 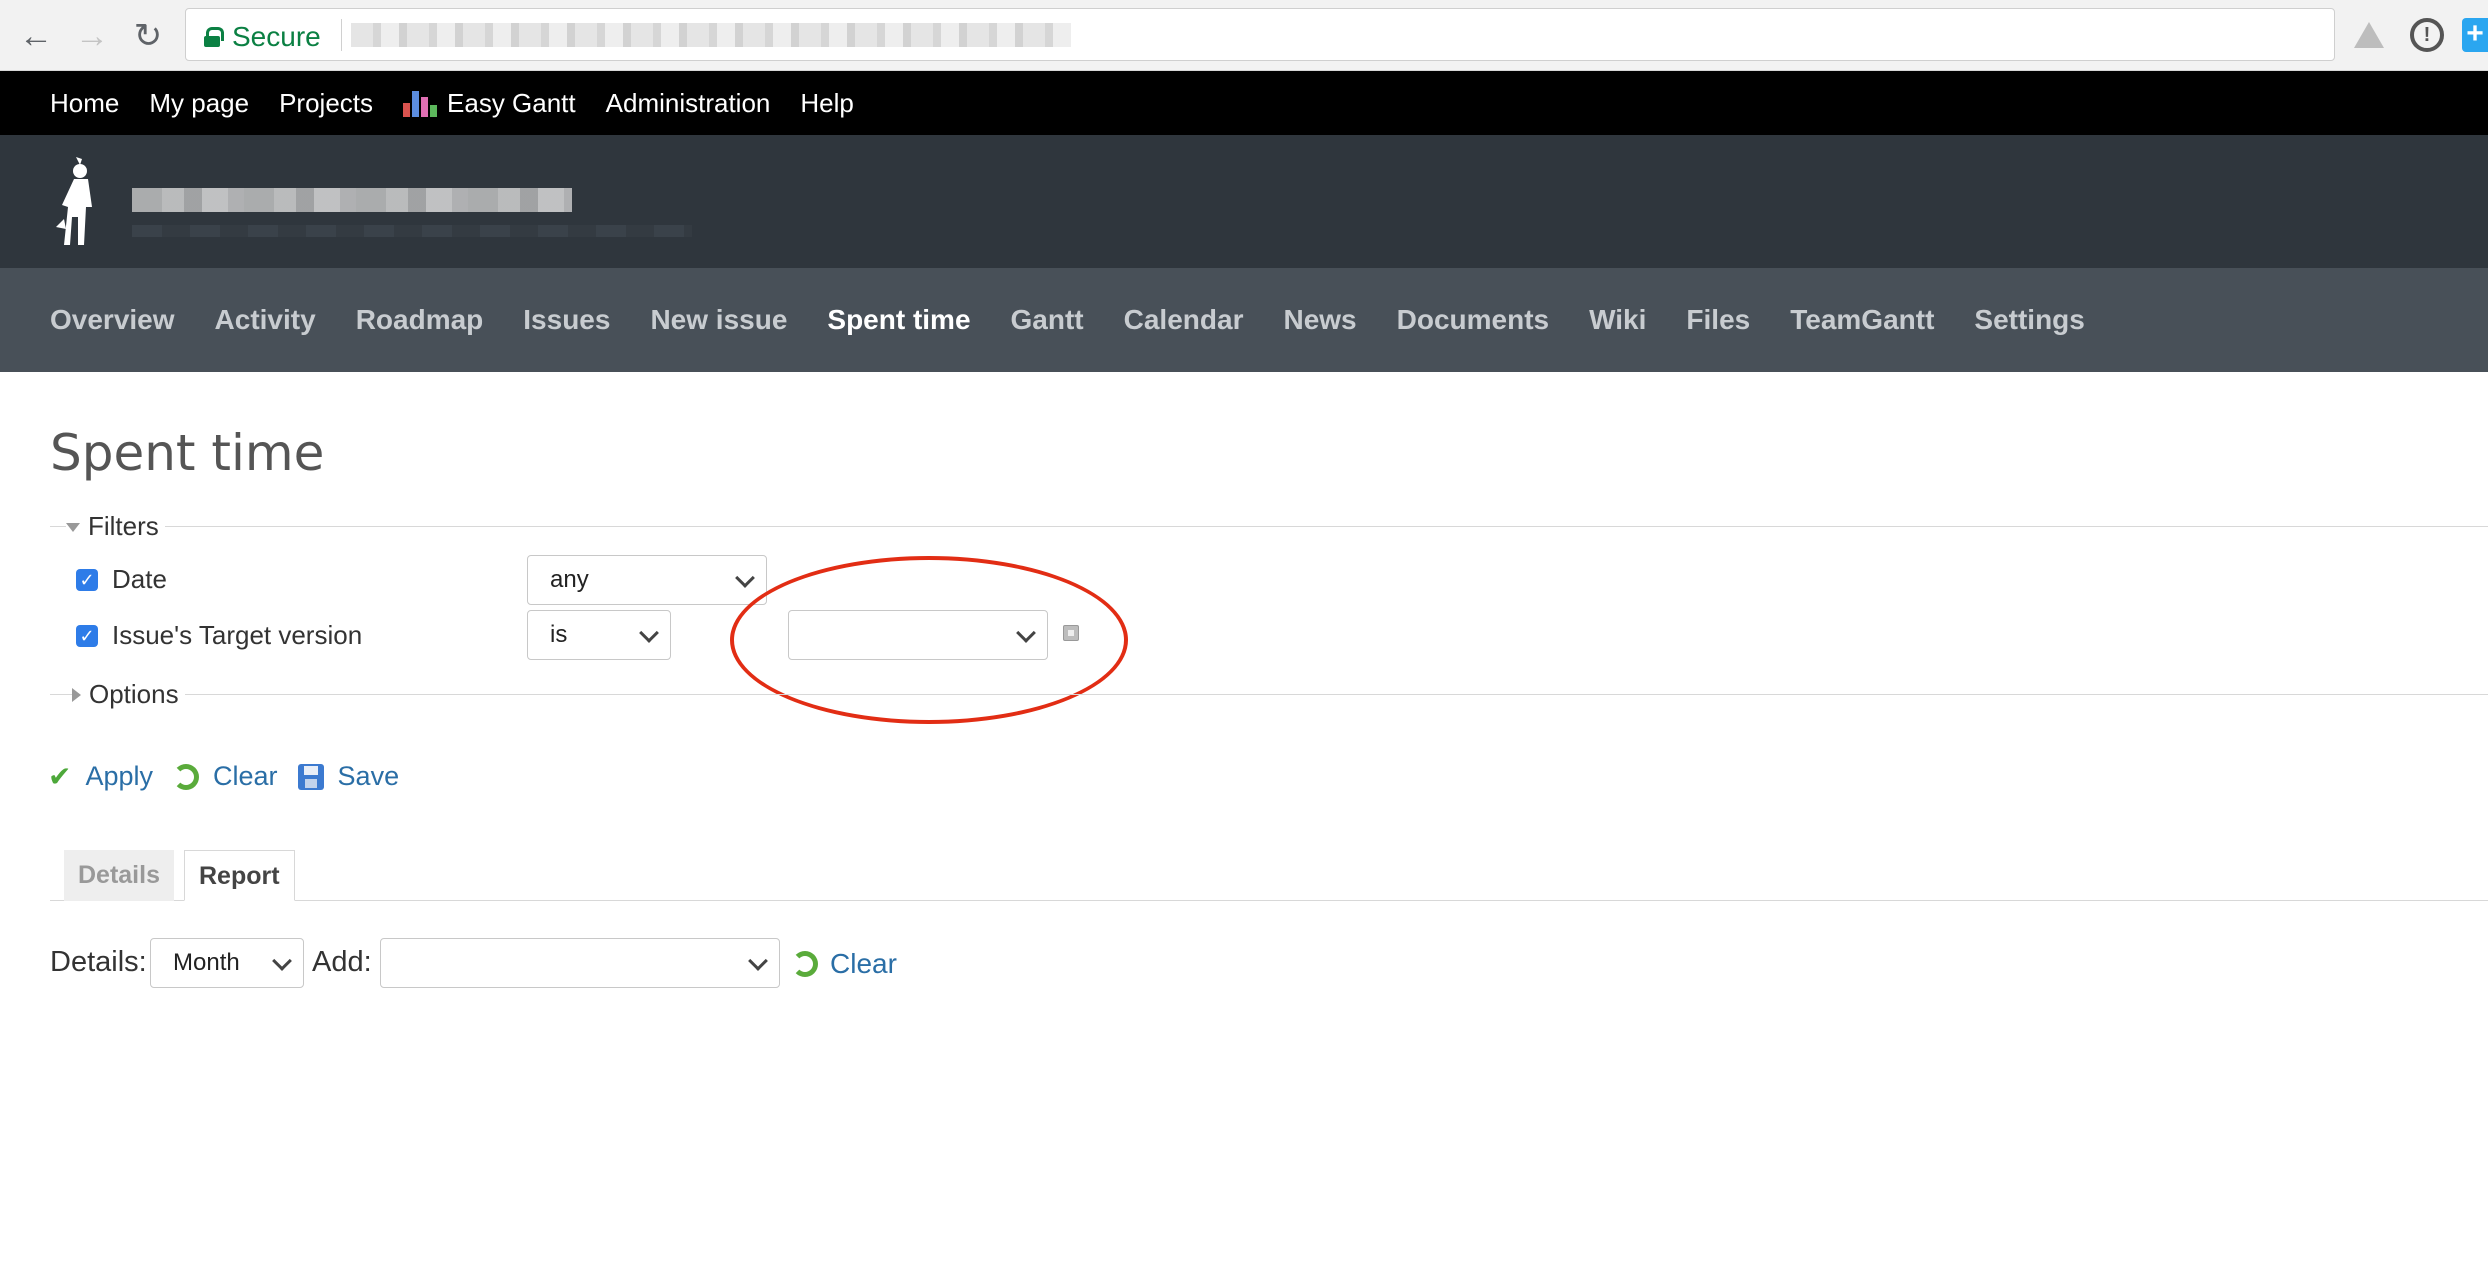 I want to click on reload-icon: ↻, so click(x=148, y=36).